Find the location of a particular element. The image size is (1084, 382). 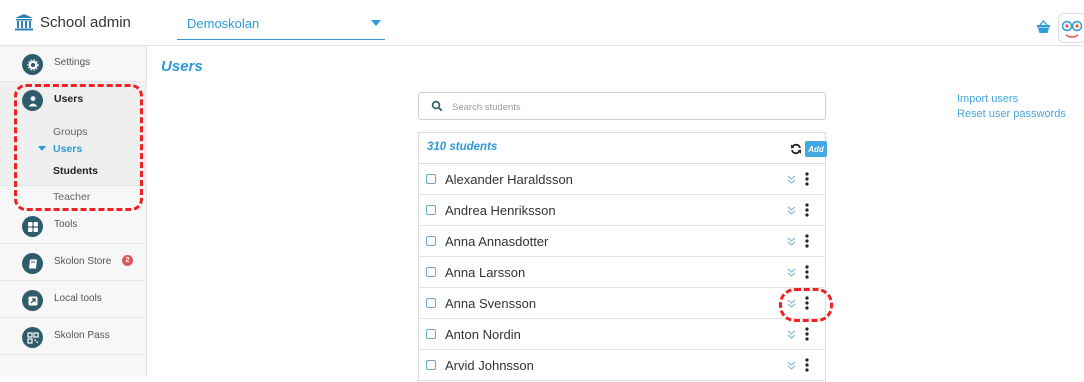

student-name: Anna Annasdotter is located at coordinates (497, 241).